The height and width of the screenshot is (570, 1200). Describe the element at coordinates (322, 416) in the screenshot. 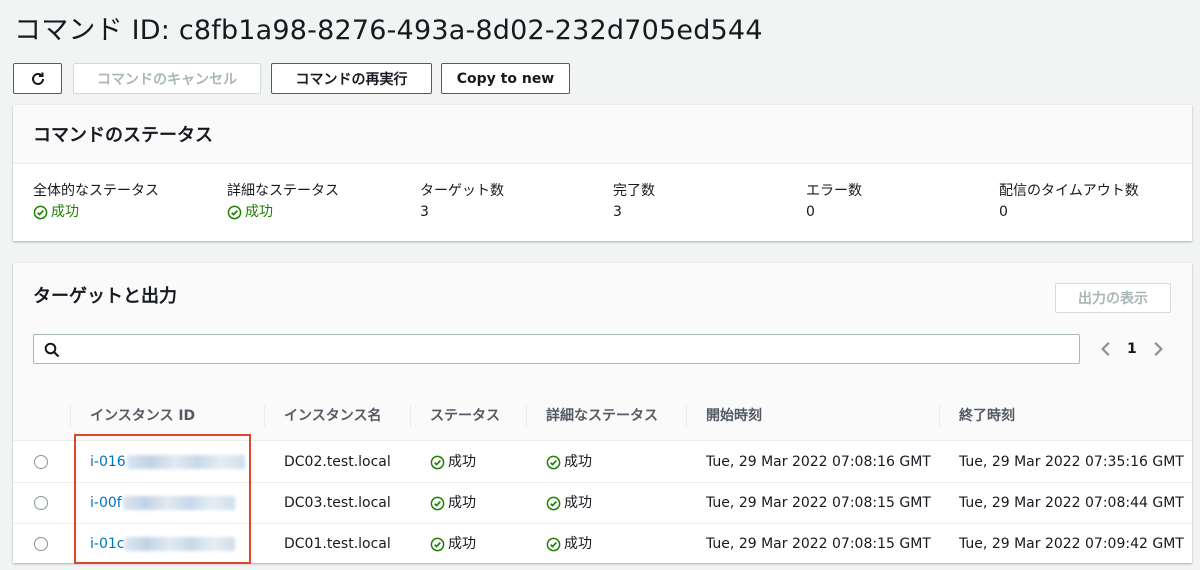

I see `column-header-instance-name: インスタンス名` at that location.